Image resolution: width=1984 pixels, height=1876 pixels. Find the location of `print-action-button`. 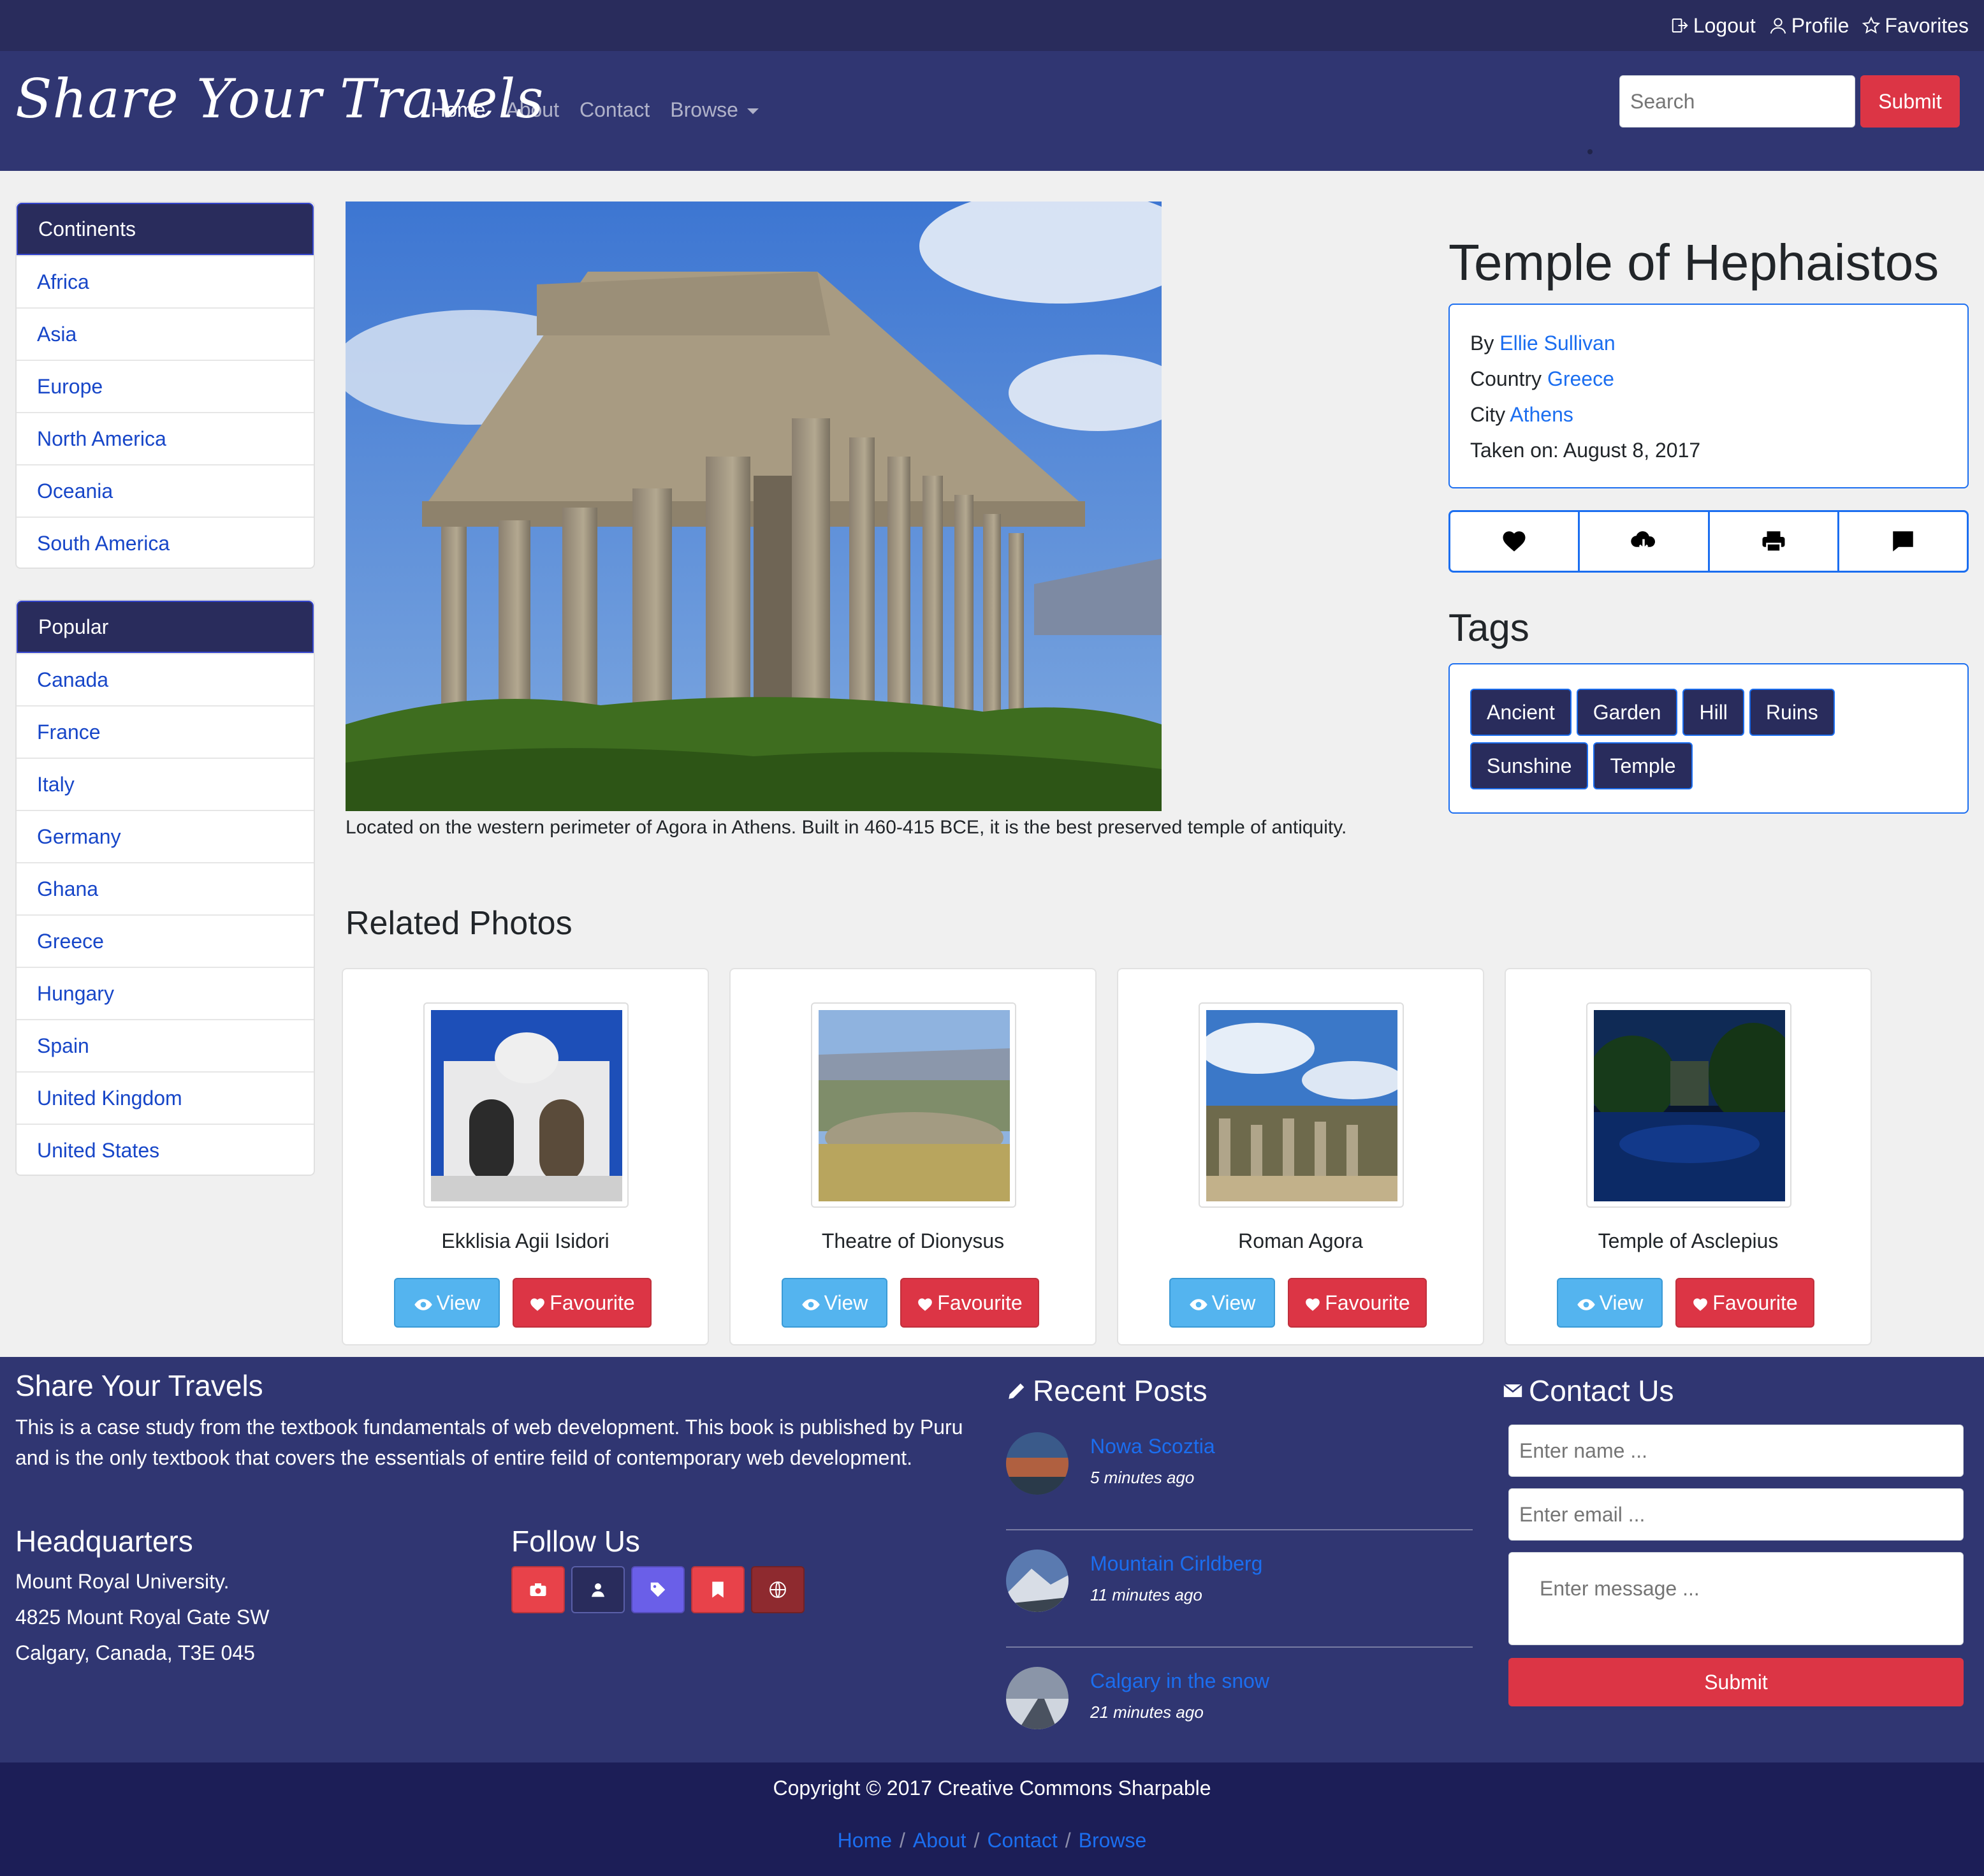

print-action-button is located at coordinates (1774, 541).